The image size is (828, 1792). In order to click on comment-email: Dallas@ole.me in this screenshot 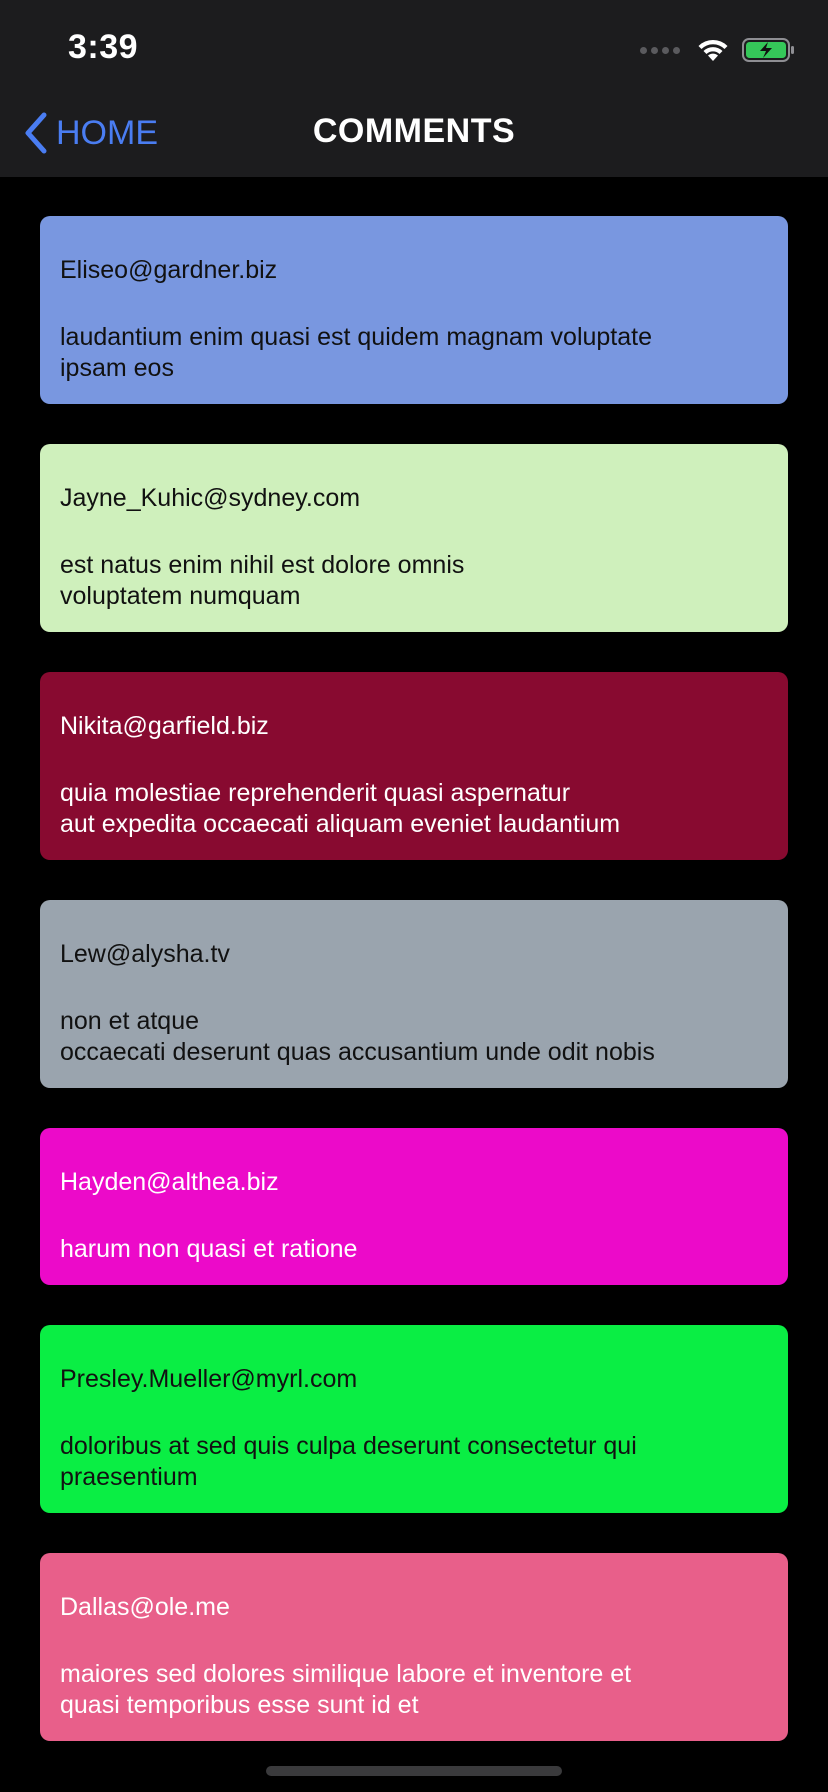, I will do `click(145, 1607)`.